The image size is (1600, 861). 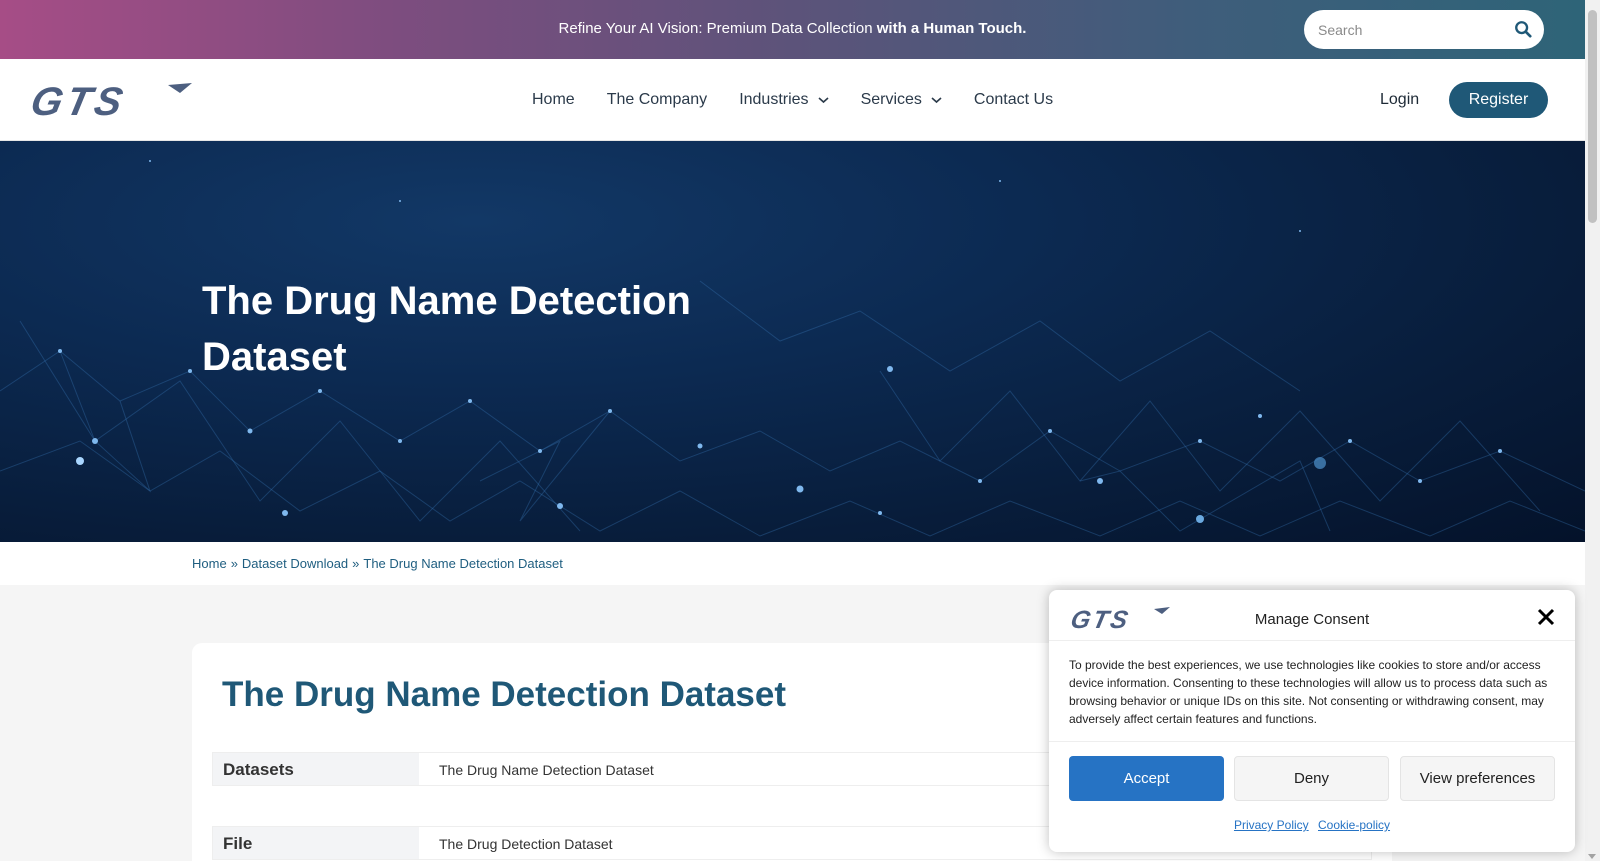 What do you see at coordinates (504, 694) in the screenshot?
I see `dataset-title: The Drug Name Detection Dataset` at bounding box center [504, 694].